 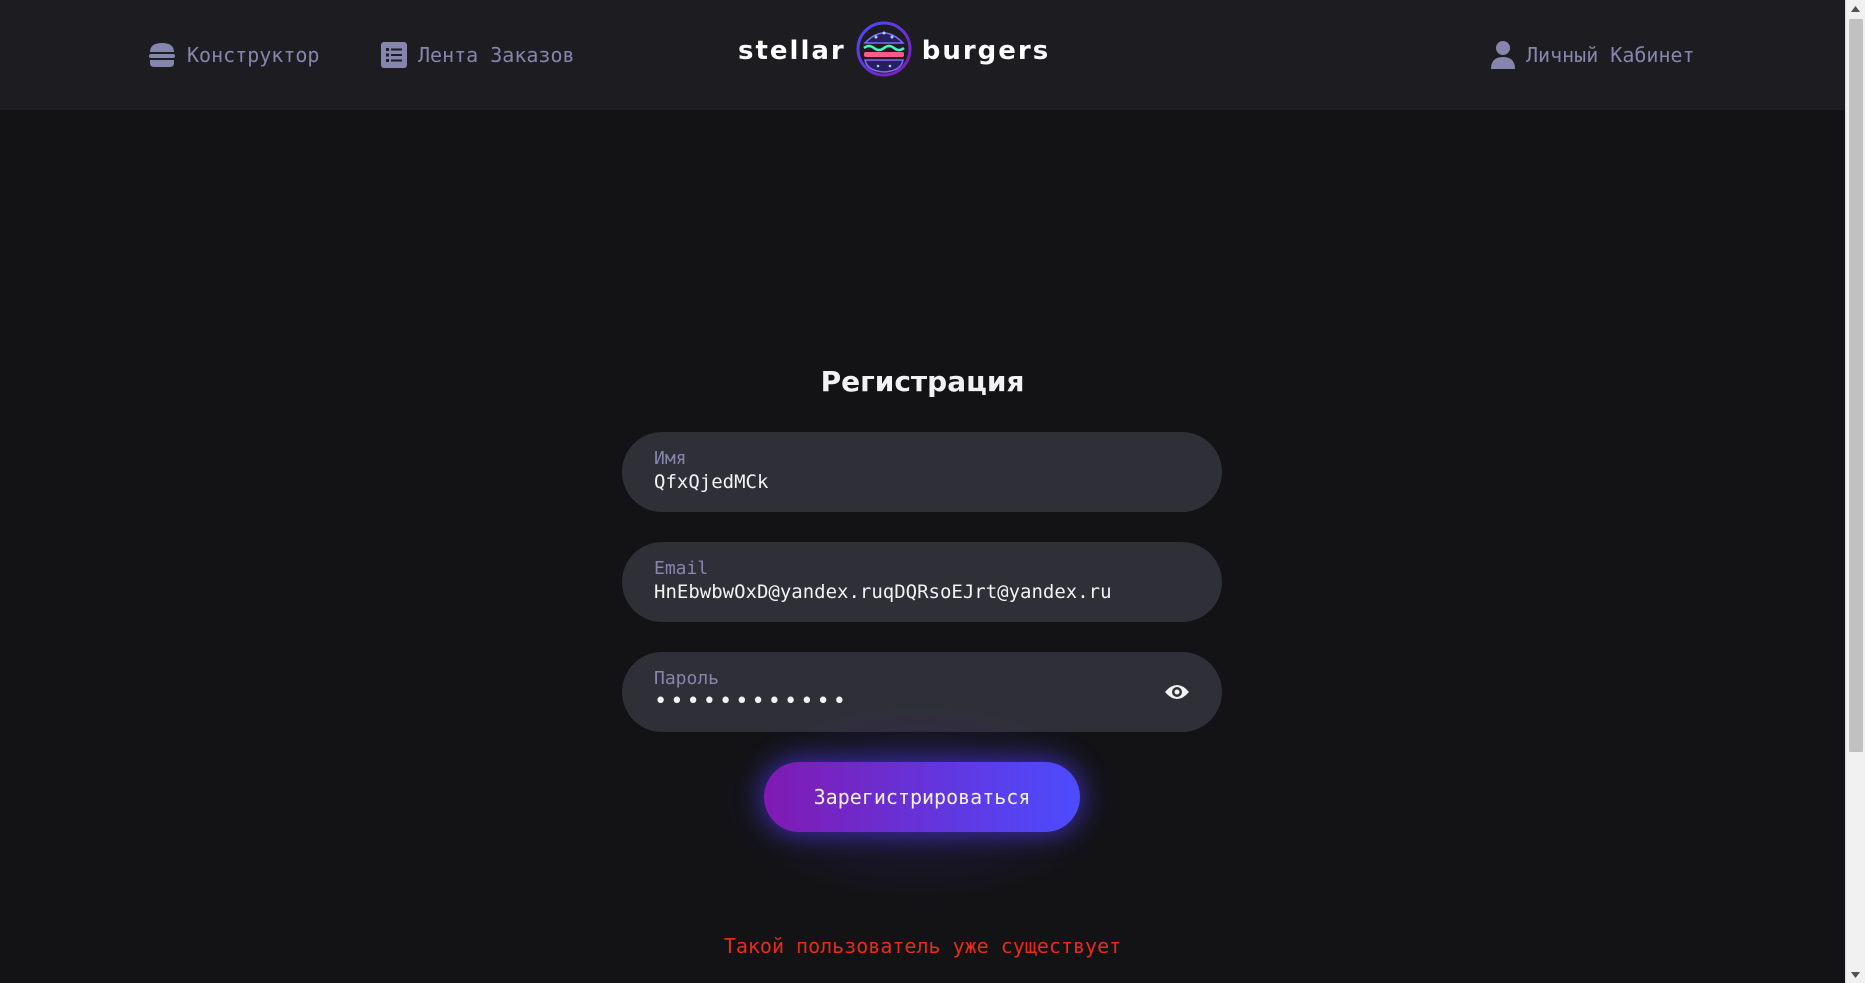 What do you see at coordinates (670, 458) in the screenshot?
I see `name-field-label: Имя` at bounding box center [670, 458].